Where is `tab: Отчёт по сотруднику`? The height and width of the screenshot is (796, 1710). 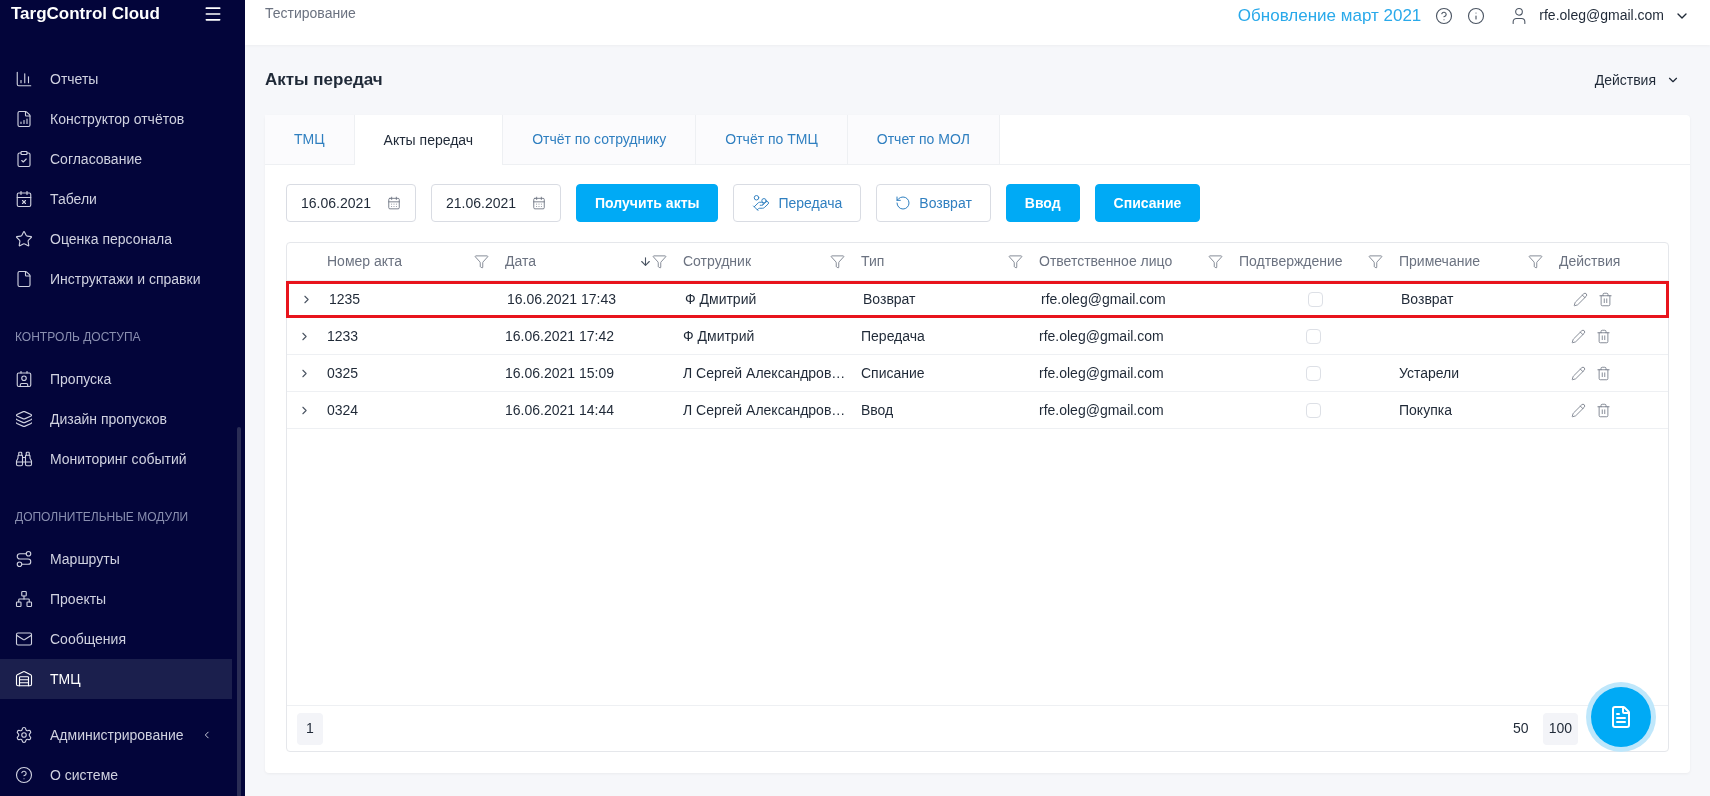 tab: Отчёт по сотруднику is located at coordinates (600, 139).